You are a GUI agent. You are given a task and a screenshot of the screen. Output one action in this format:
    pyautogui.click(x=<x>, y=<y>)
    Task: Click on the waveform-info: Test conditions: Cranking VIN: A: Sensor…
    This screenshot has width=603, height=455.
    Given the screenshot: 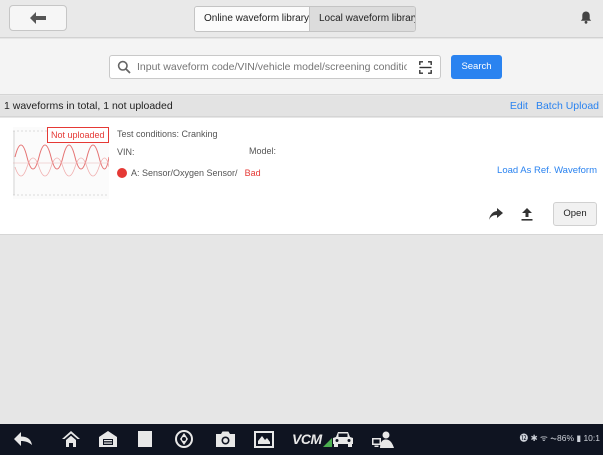 What is the action you would take?
    pyautogui.click(x=189, y=155)
    